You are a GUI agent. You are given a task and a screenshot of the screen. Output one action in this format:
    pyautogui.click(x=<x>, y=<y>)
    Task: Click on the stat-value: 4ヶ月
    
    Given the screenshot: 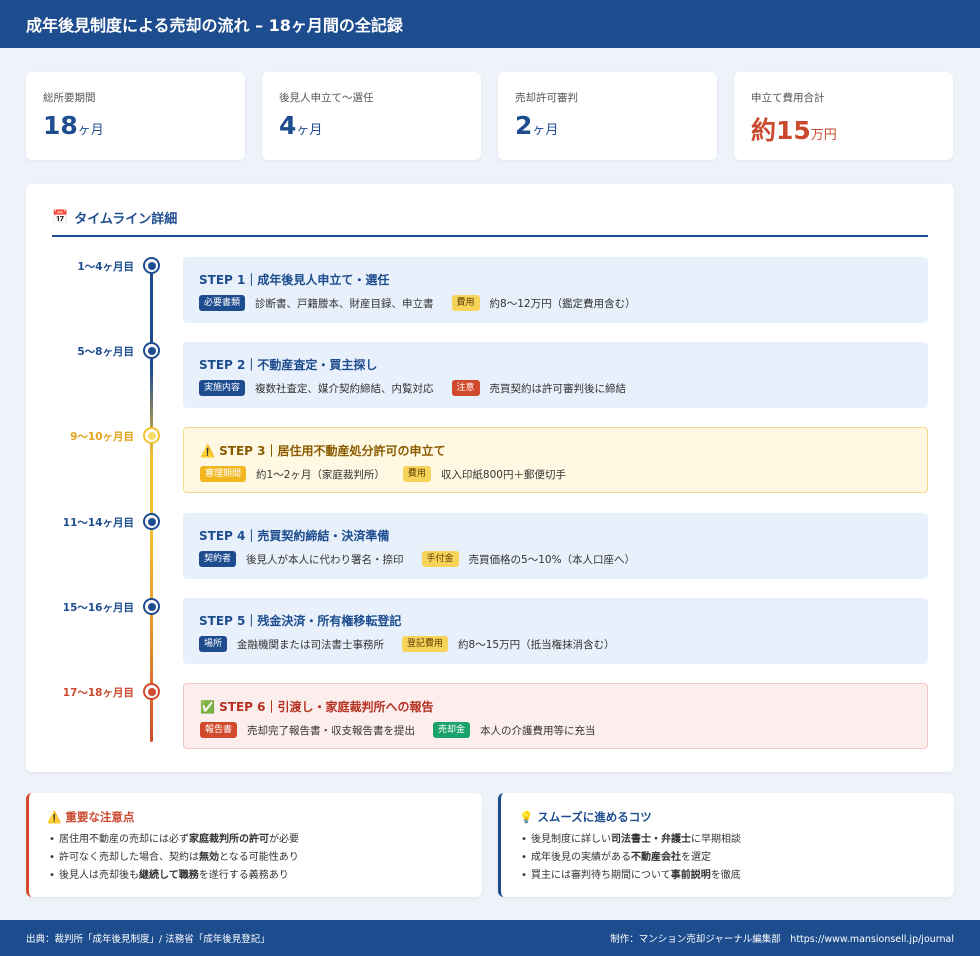 What is the action you would take?
    pyautogui.click(x=371, y=125)
    